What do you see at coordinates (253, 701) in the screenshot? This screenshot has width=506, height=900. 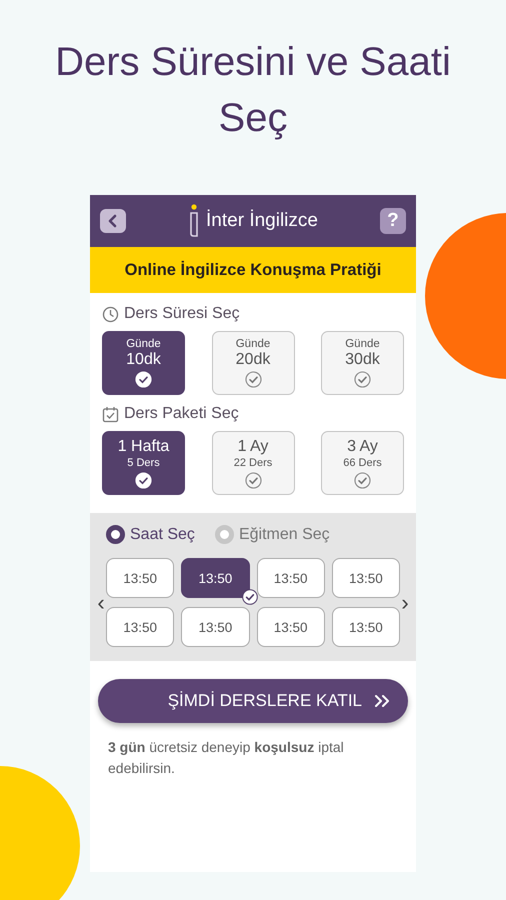 I see `join-button: ŞİMDİ DERSLERE KATIL` at bounding box center [253, 701].